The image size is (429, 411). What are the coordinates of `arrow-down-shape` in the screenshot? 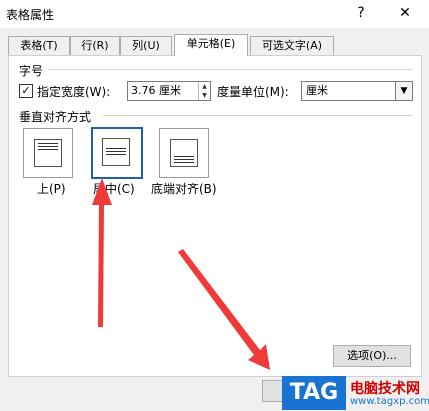 It's located at (224, 309).